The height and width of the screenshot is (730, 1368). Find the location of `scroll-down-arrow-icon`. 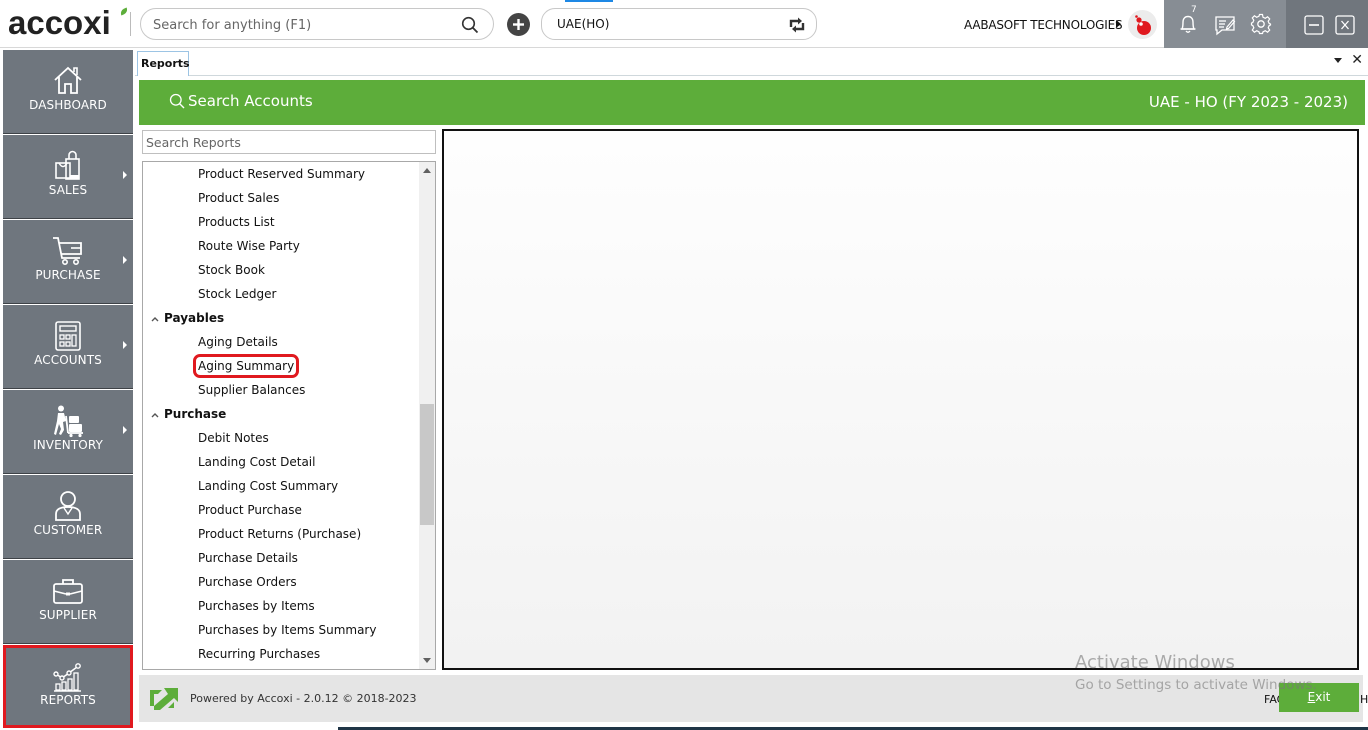

scroll-down-arrow-icon is located at coordinates (427, 660).